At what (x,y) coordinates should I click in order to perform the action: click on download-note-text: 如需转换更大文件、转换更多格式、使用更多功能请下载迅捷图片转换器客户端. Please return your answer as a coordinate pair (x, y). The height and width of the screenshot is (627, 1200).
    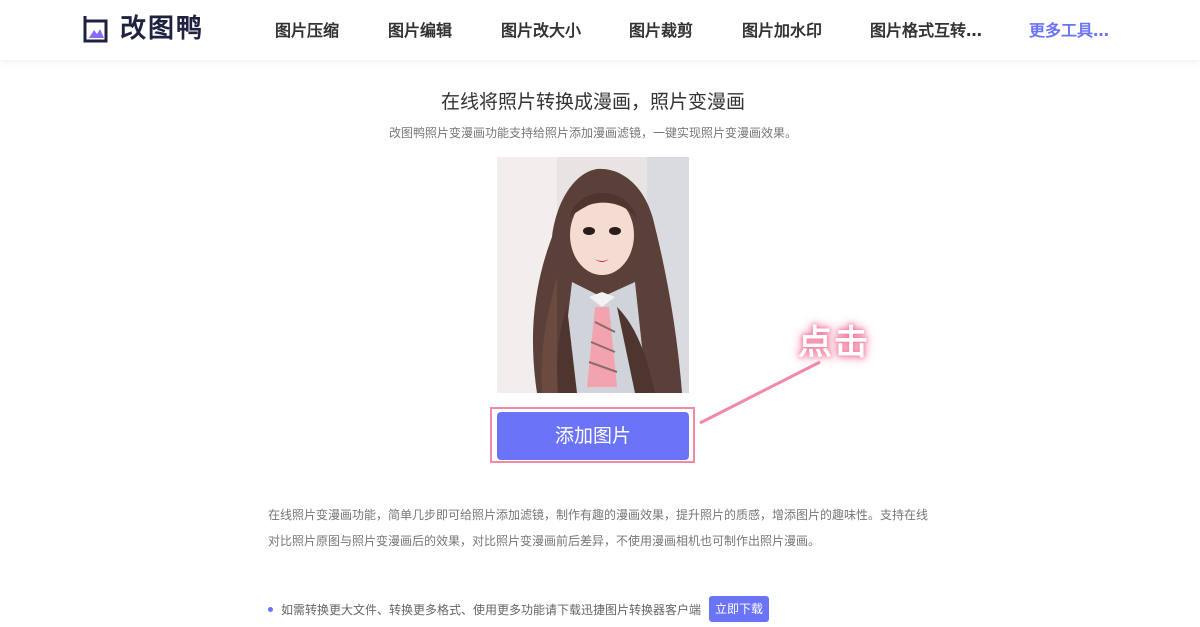
    Looking at the image, I should click on (491, 609).